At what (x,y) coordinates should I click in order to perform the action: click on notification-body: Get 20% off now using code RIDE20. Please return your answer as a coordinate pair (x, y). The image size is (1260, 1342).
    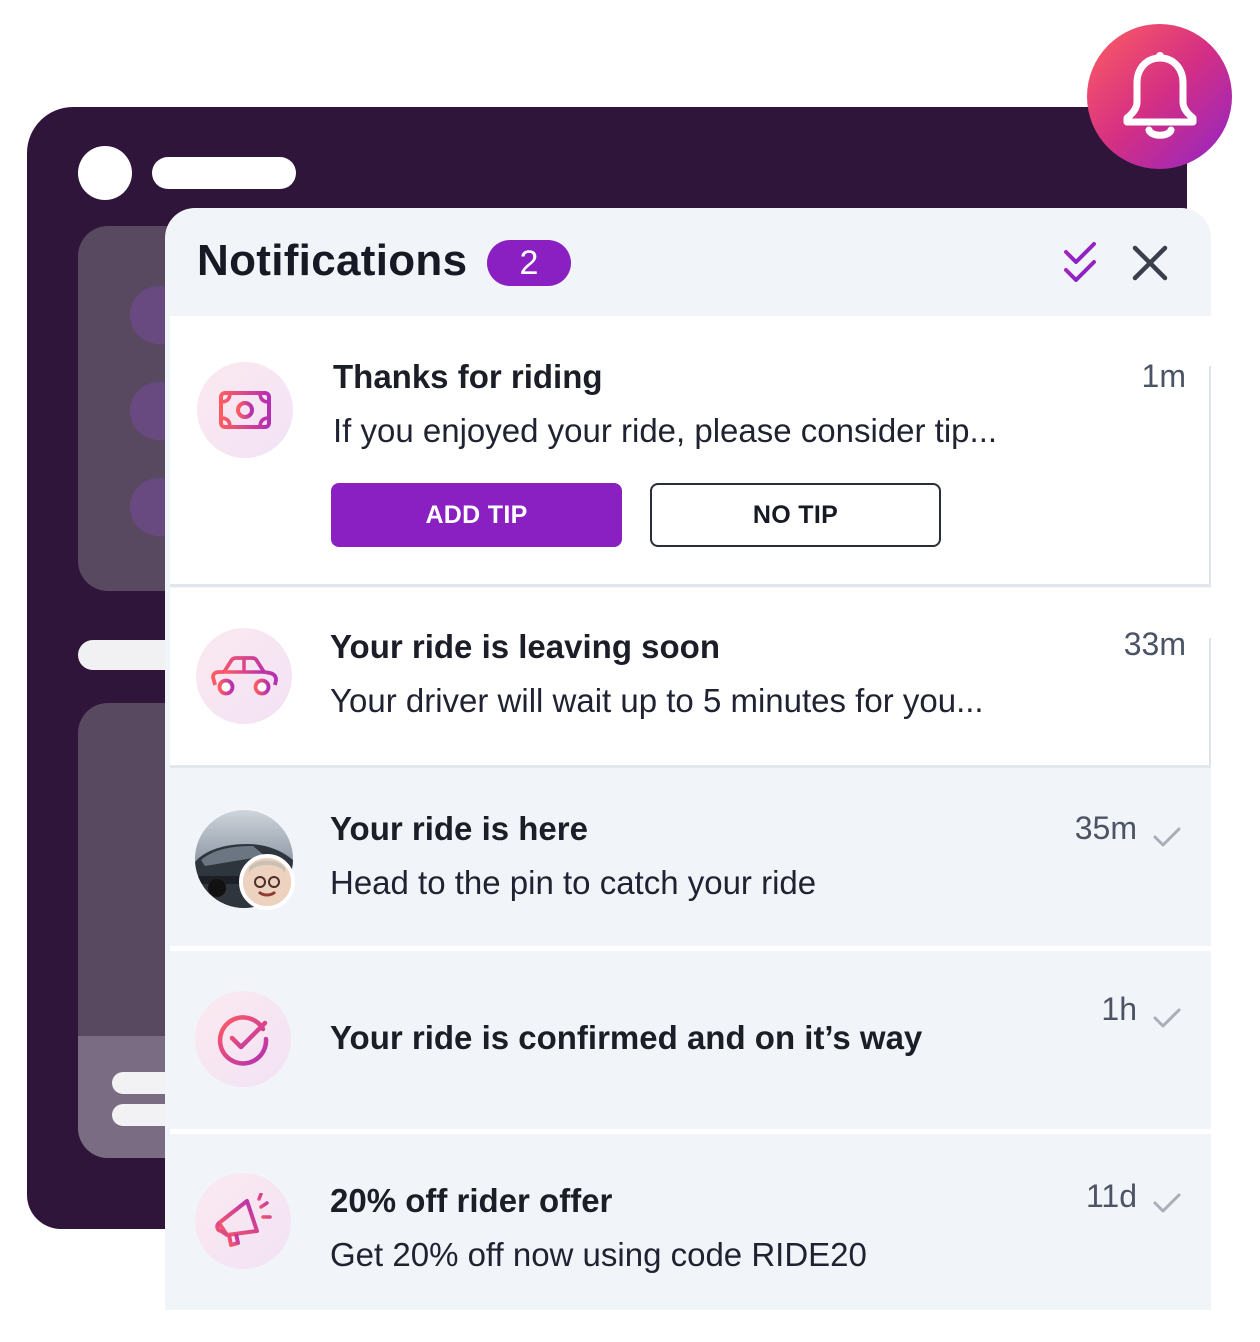
    Looking at the image, I should click on (598, 1254).